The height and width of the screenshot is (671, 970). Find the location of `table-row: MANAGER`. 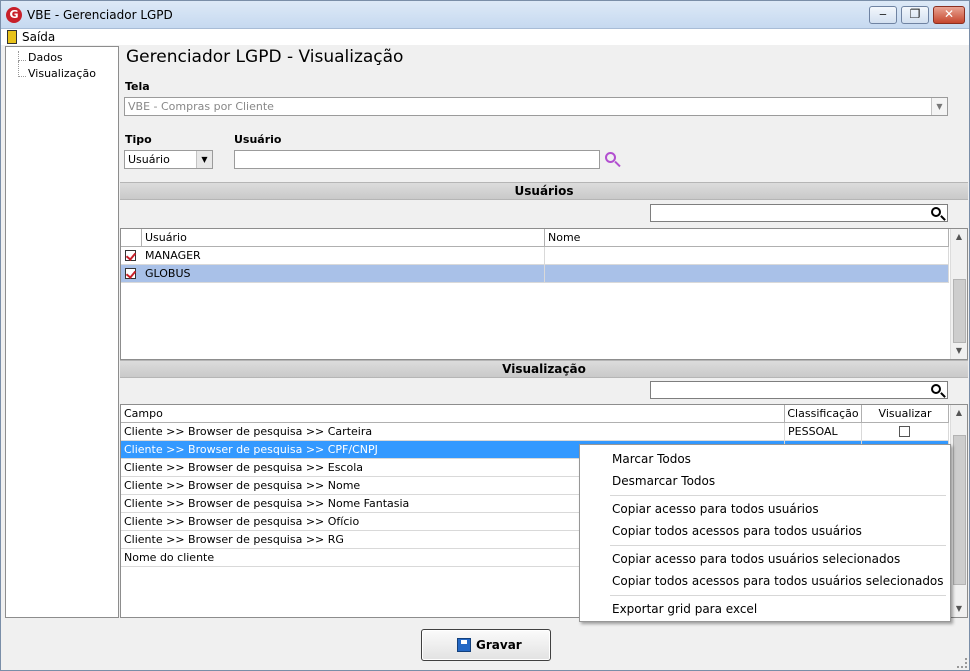

table-row: MANAGER is located at coordinates (535, 256).